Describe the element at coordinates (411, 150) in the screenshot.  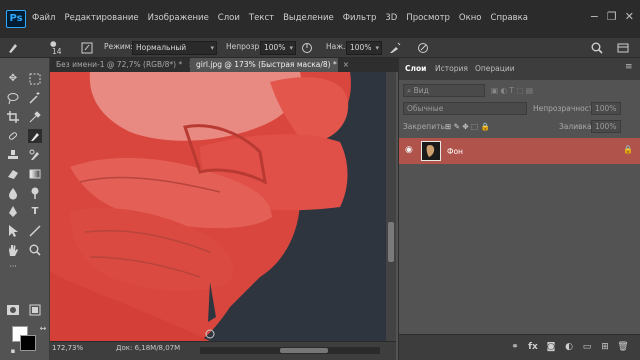
I see `eye-icon: ◉` at that location.